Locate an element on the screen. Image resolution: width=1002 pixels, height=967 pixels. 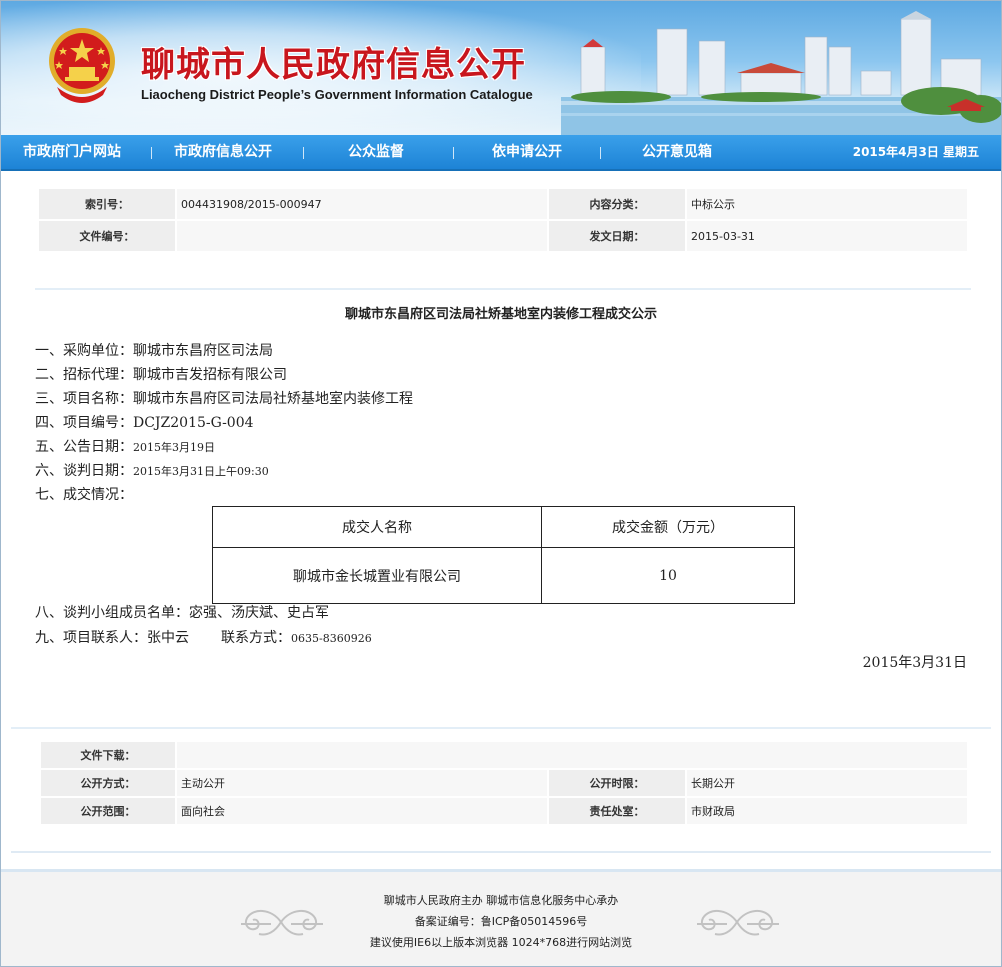
nav-supervision-link: 公众监督 is located at coordinates (376, 152).